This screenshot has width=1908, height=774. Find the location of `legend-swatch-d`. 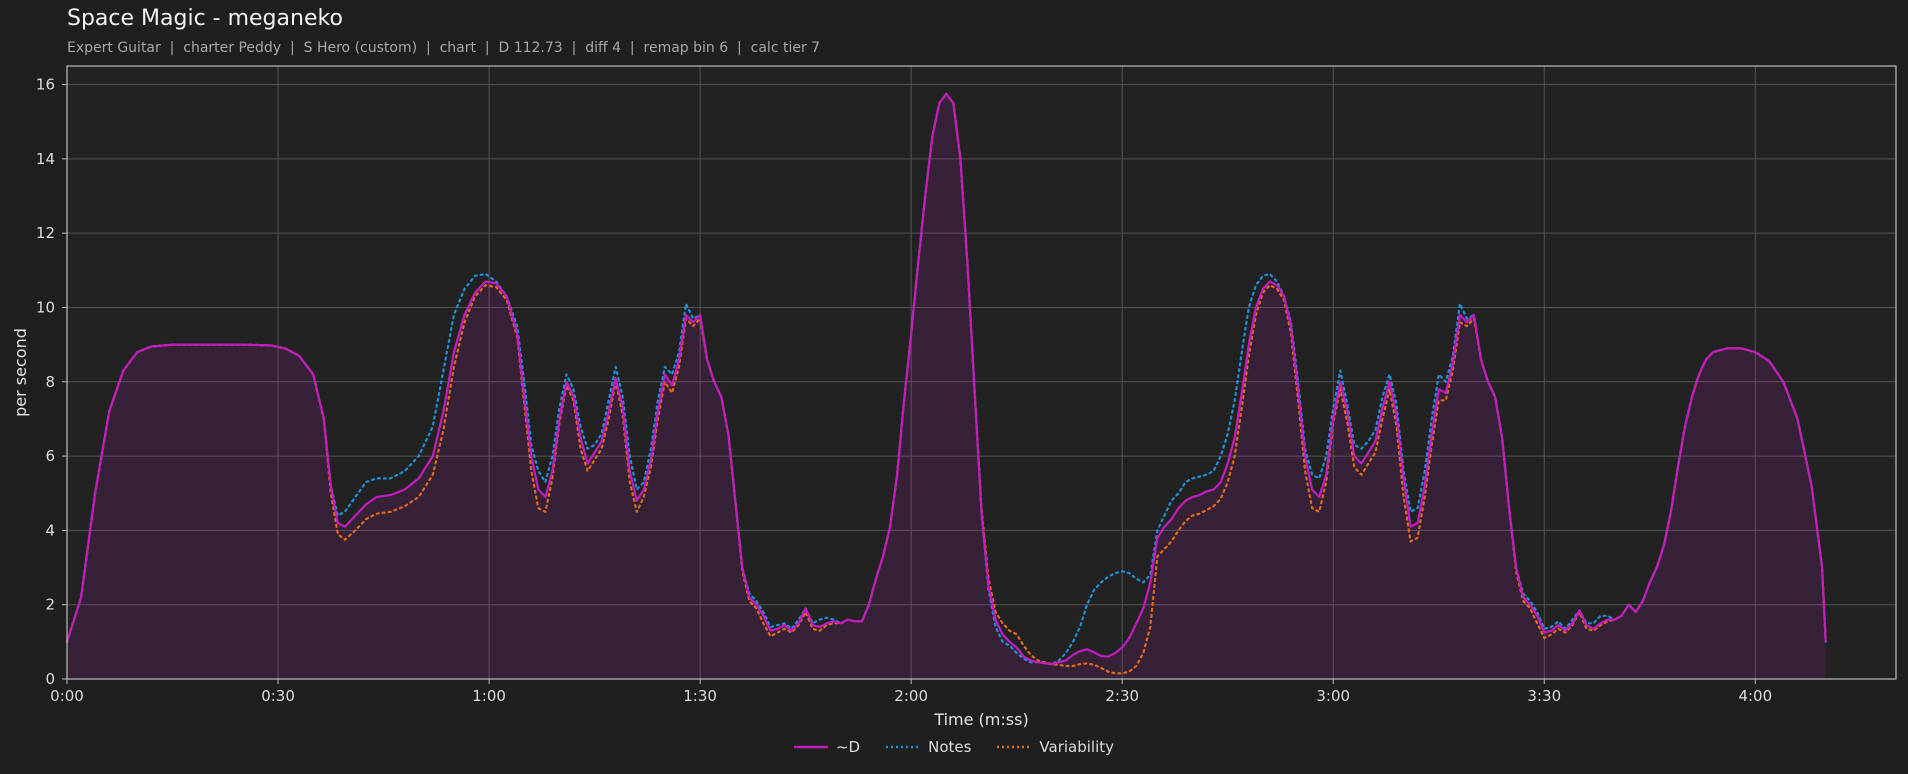

legend-swatch-d is located at coordinates (810, 747).